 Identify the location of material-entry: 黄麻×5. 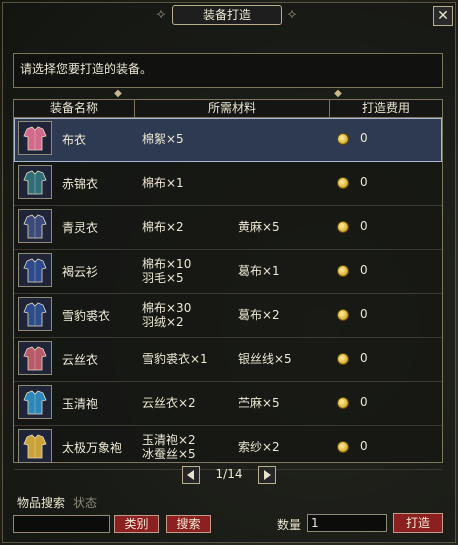
(259, 227).